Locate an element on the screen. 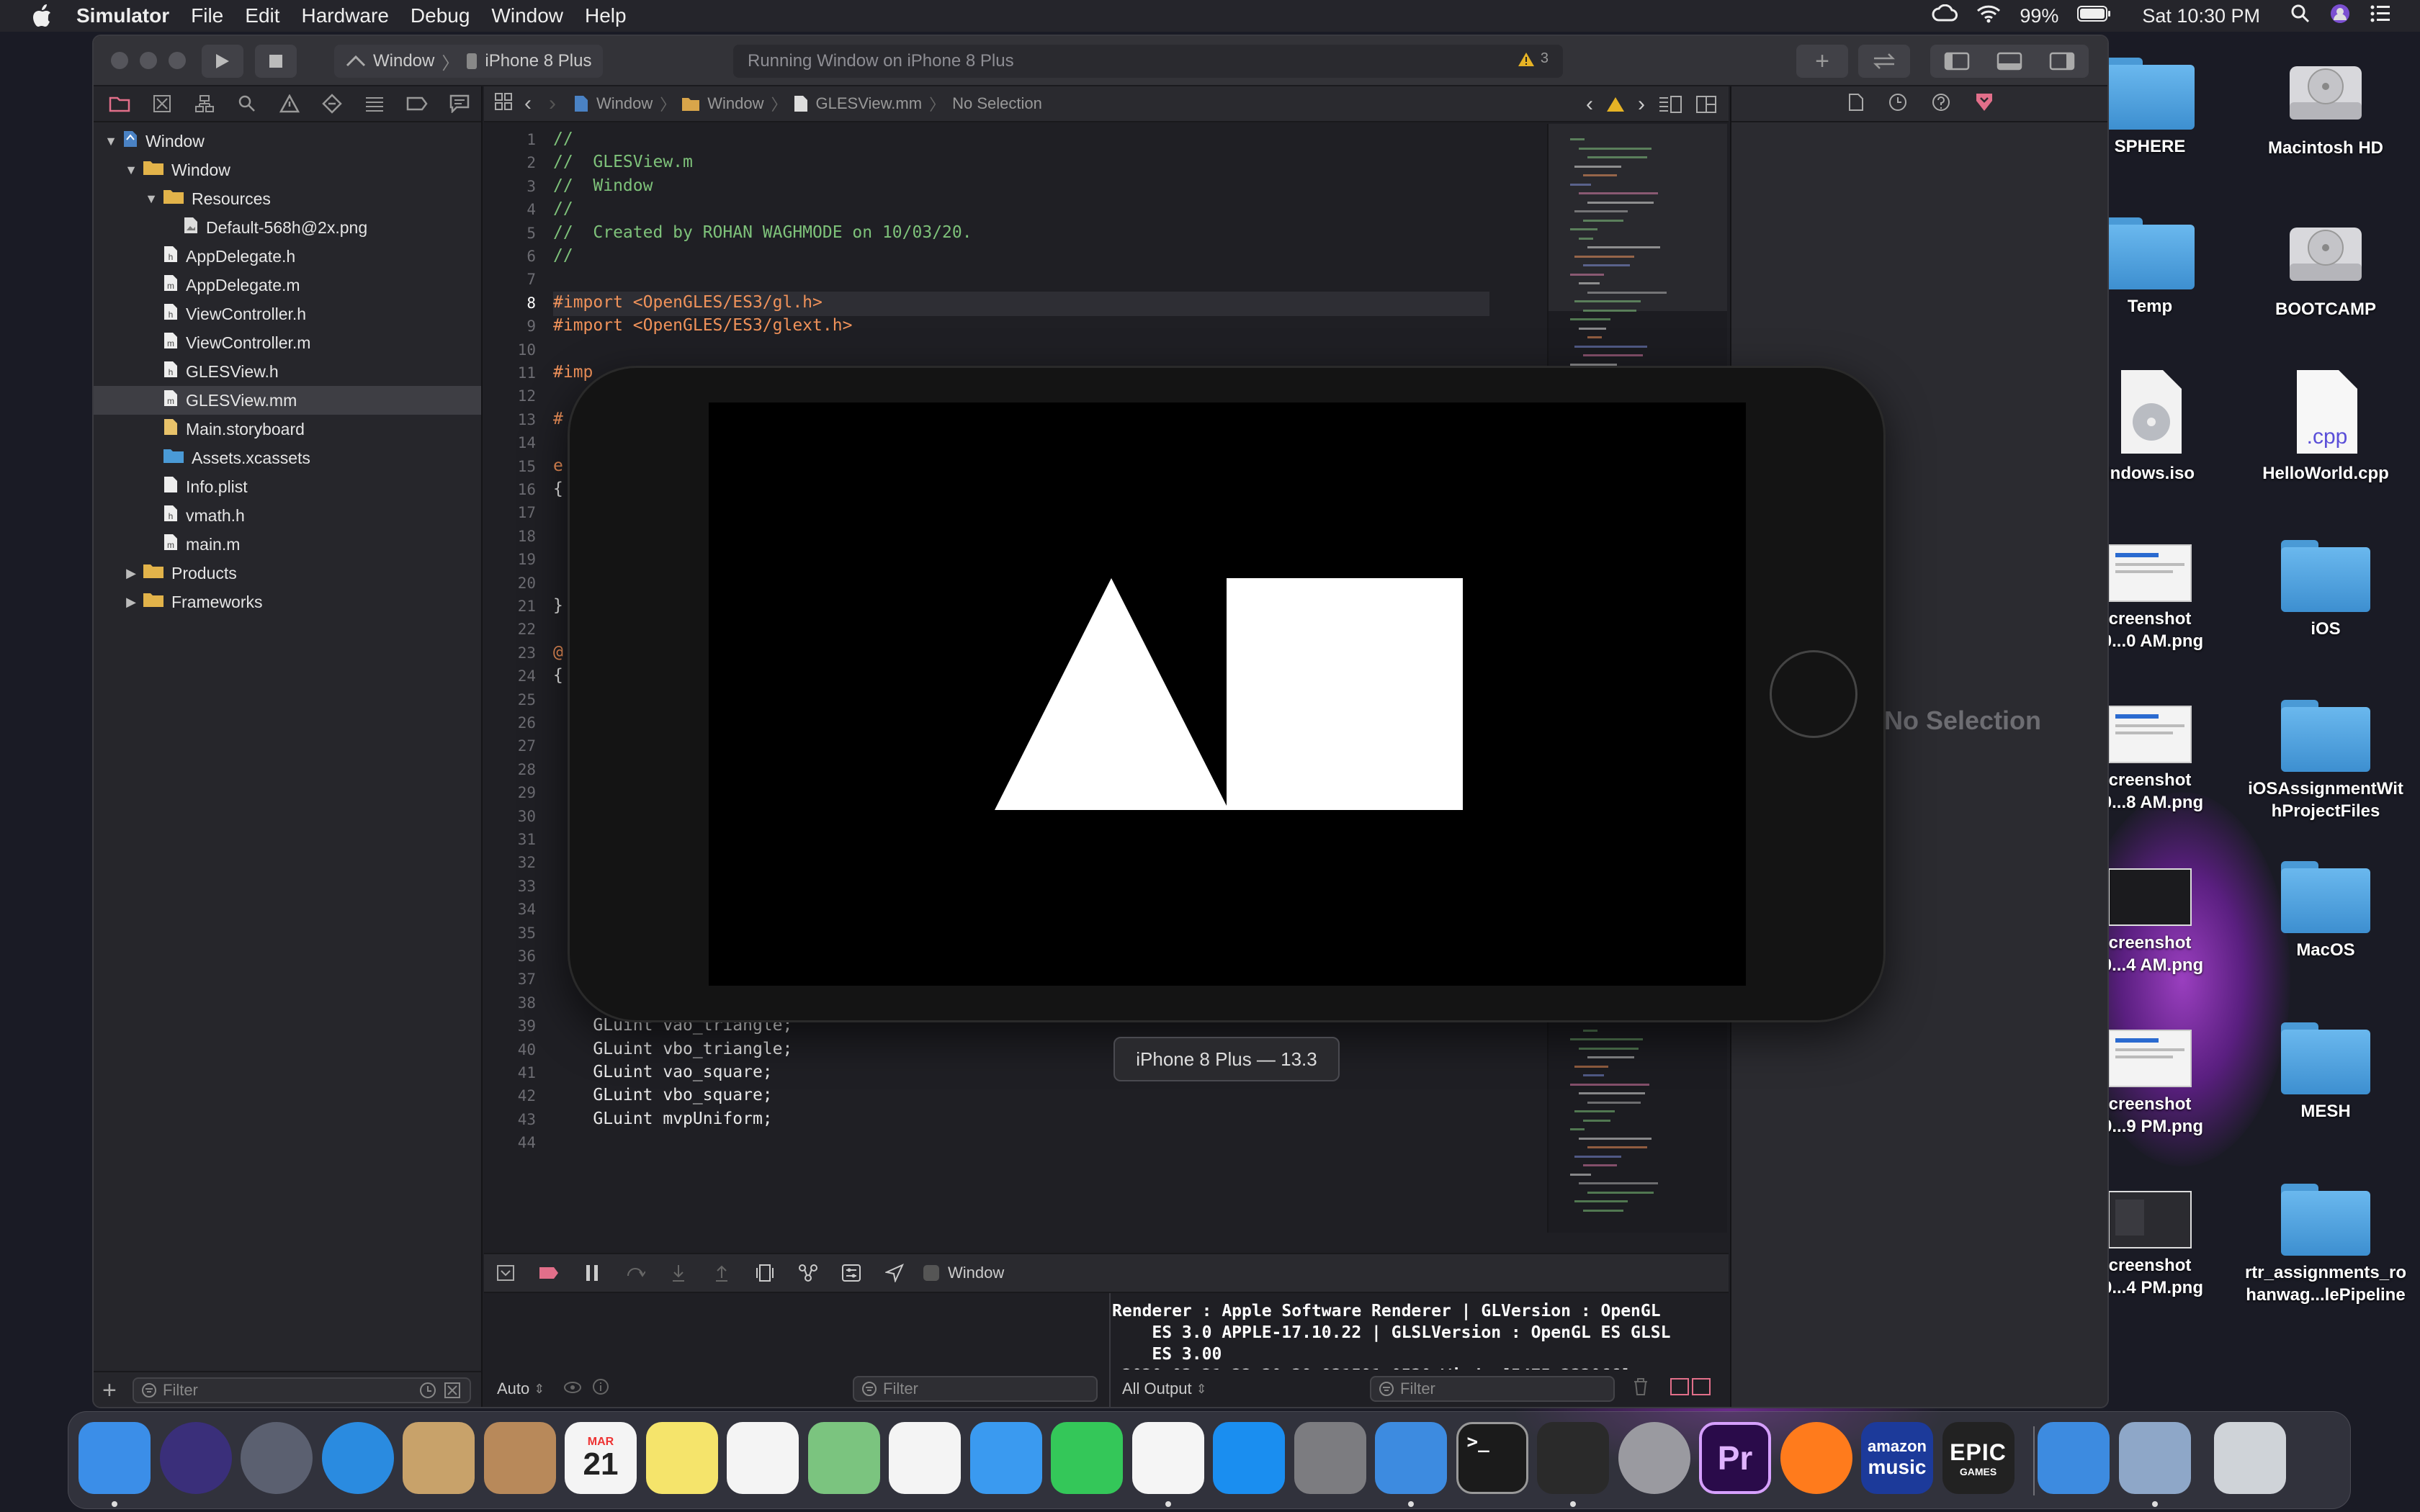 The image size is (2420, 1512). line-number: 3 is located at coordinates (531, 186).